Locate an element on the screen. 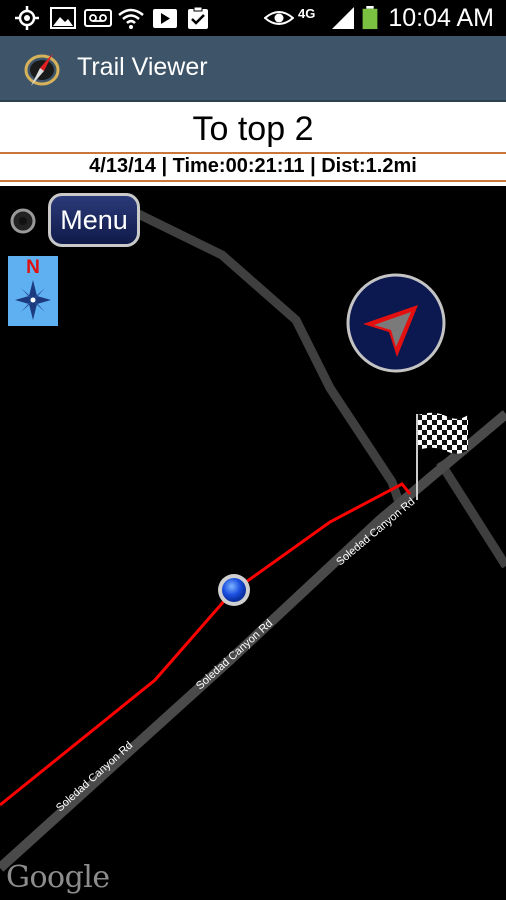 This screenshot has width=506, height=900. north-label: N is located at coordinates (33, 267).